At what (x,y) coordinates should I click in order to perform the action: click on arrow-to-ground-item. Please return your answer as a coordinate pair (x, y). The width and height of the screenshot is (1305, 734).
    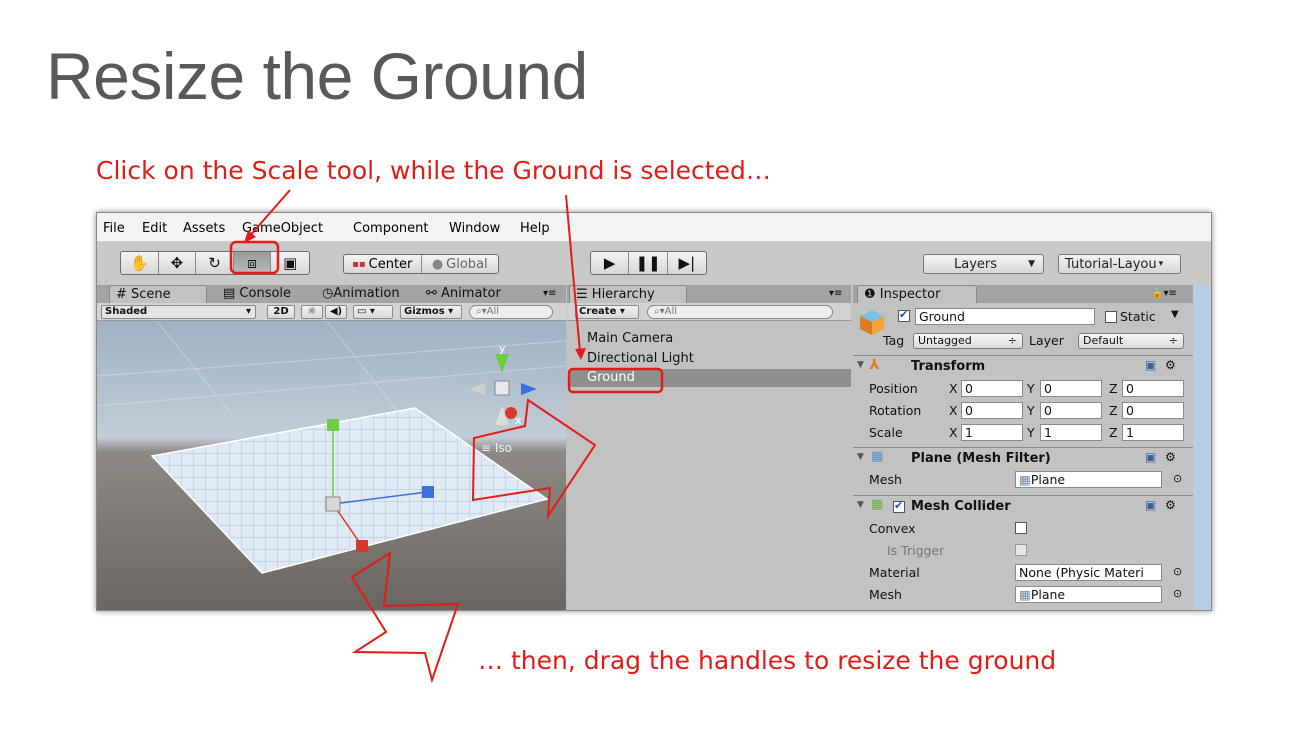
    Looking at the image, I should click on (575, 277).